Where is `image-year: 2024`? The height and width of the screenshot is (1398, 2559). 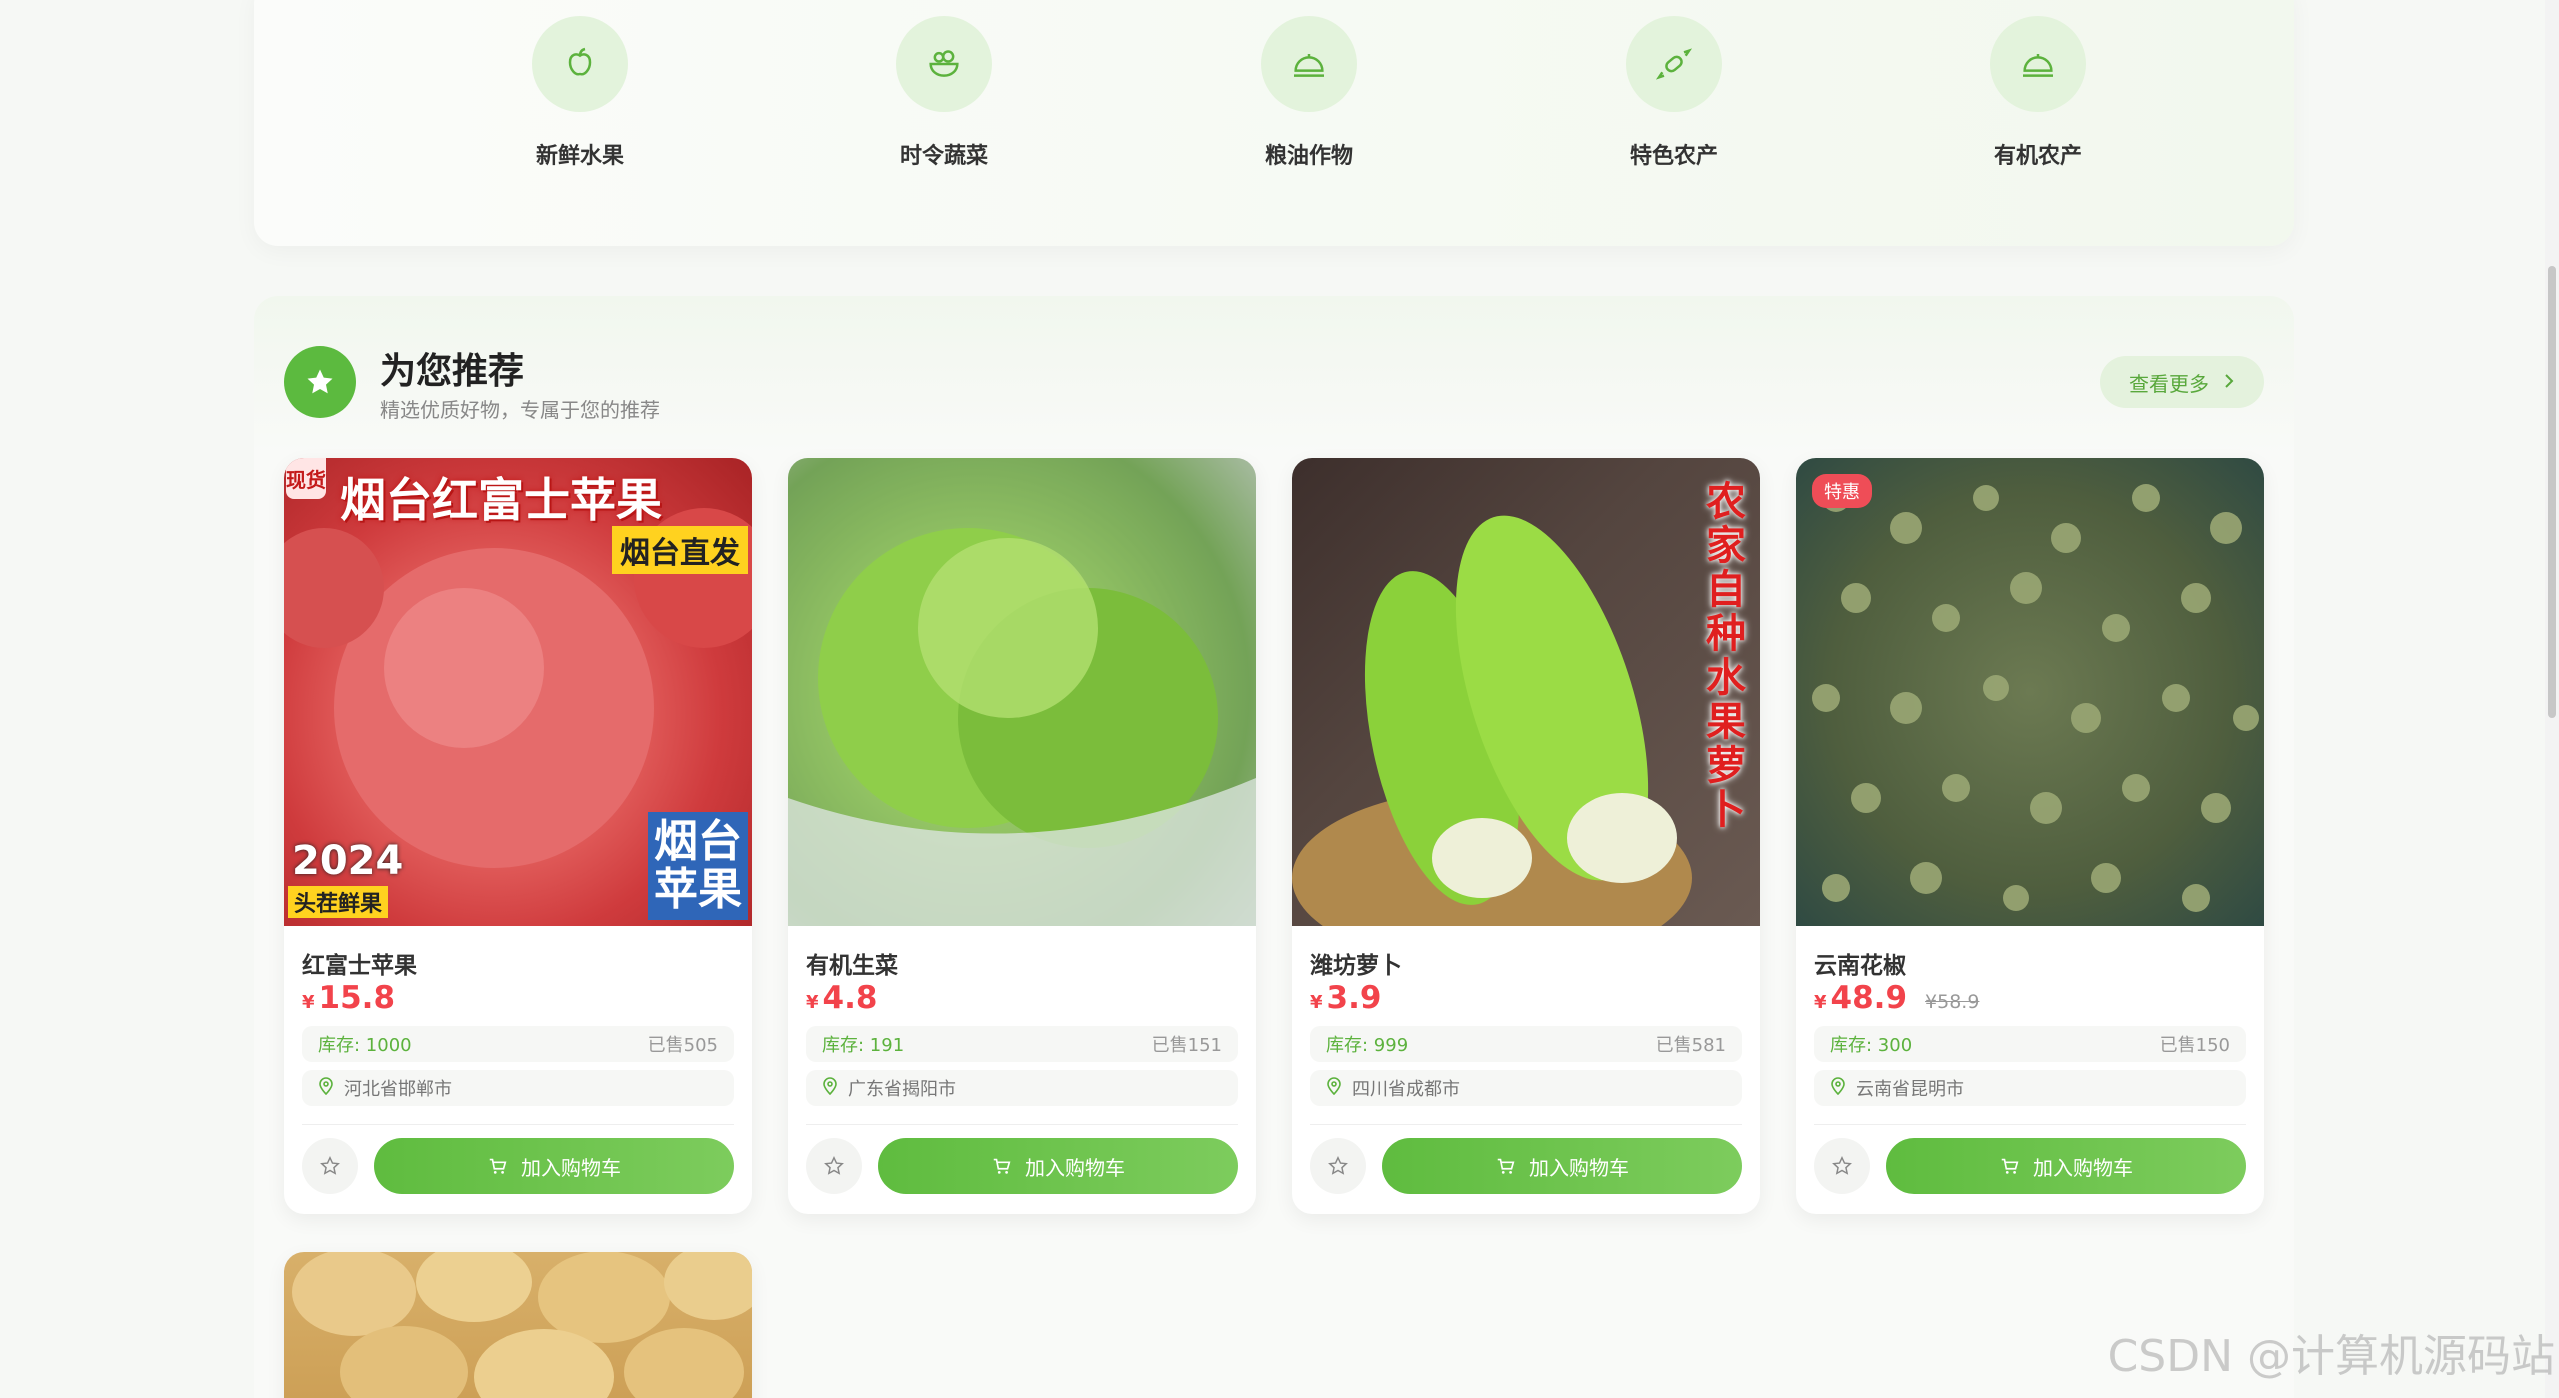 image-year: 2024 is located at coordinates (348, 861).